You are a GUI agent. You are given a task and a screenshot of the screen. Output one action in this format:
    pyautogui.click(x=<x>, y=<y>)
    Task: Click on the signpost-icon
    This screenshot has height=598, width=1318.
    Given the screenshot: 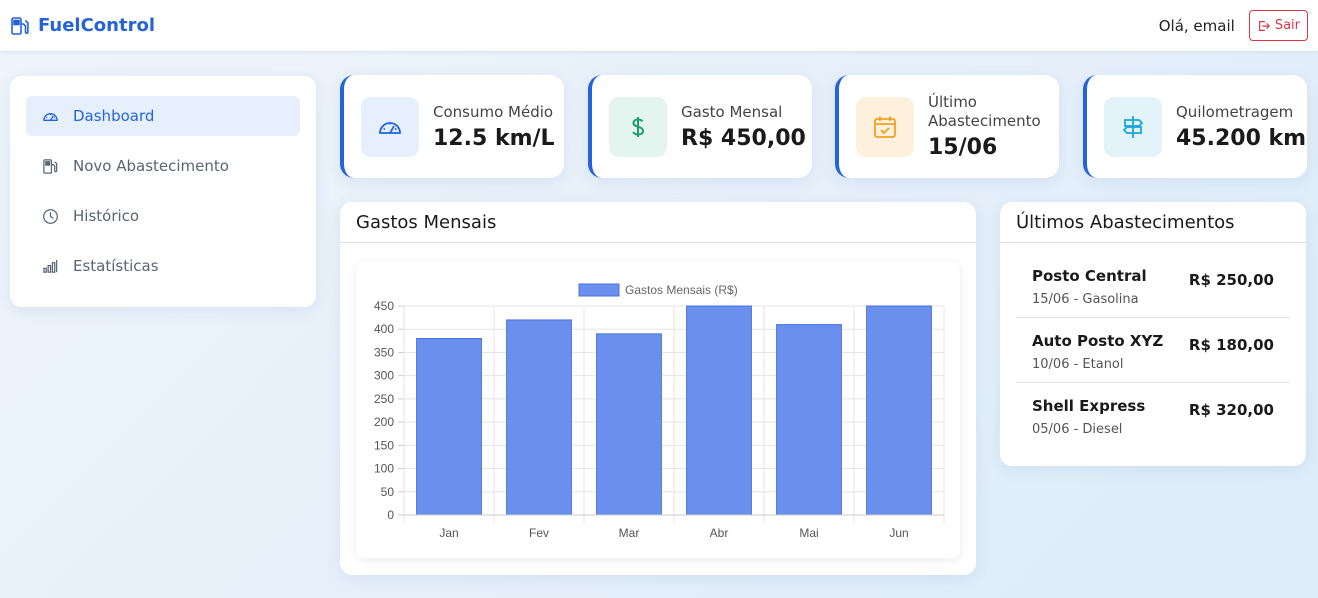 What is the action you would take?
    pyautogui.click(x=1133, y=126)
    